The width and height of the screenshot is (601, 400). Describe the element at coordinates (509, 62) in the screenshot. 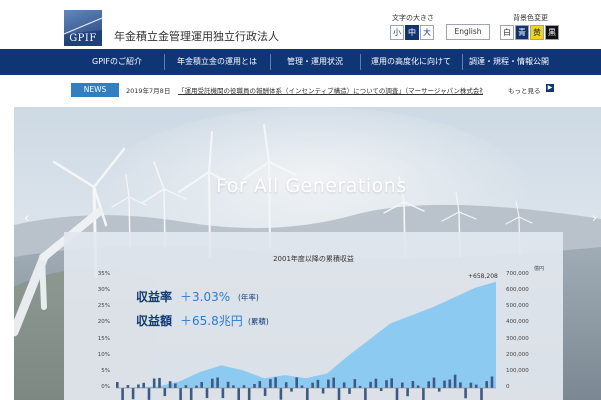

I see `nav-item-procurement: 調達・規程・情報公開` at that location.